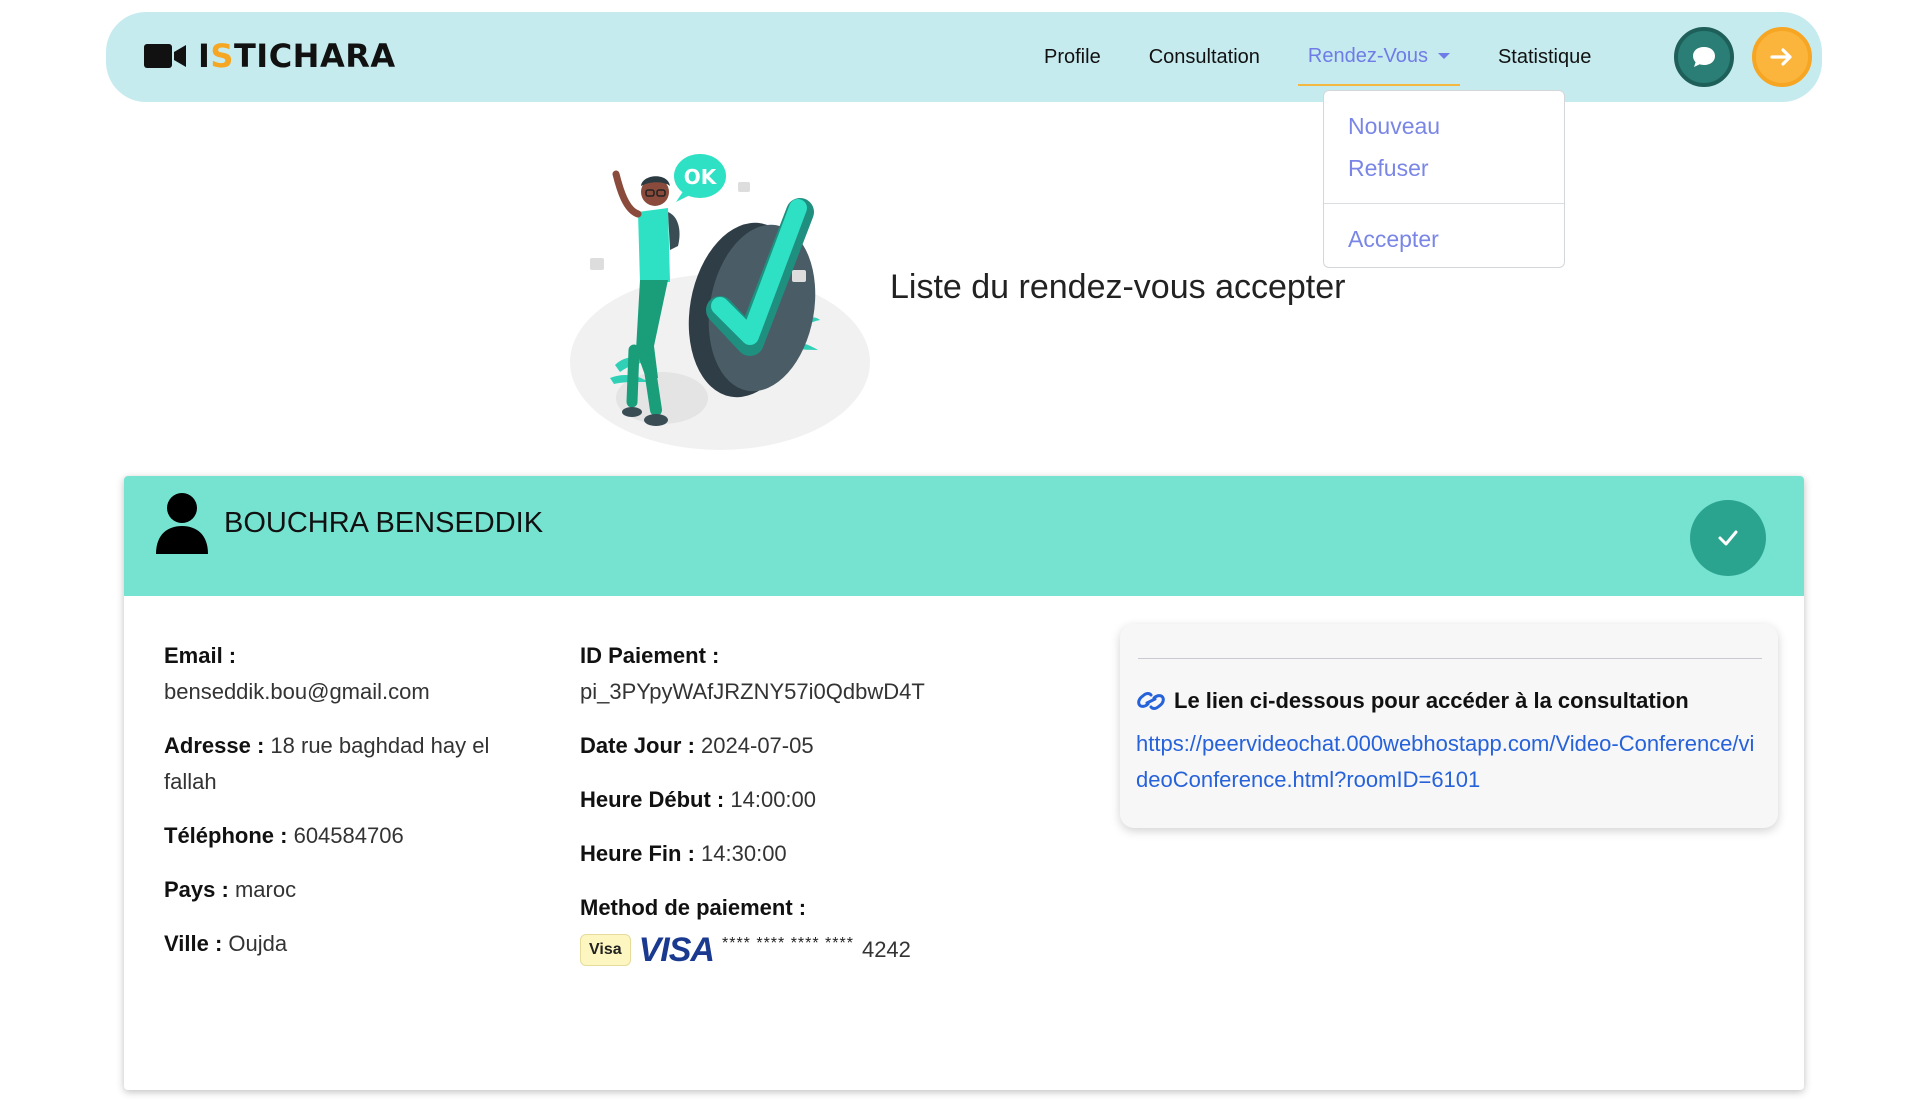  I want to click on masked-card-number: **** **** **** ****, so click(787, 943).